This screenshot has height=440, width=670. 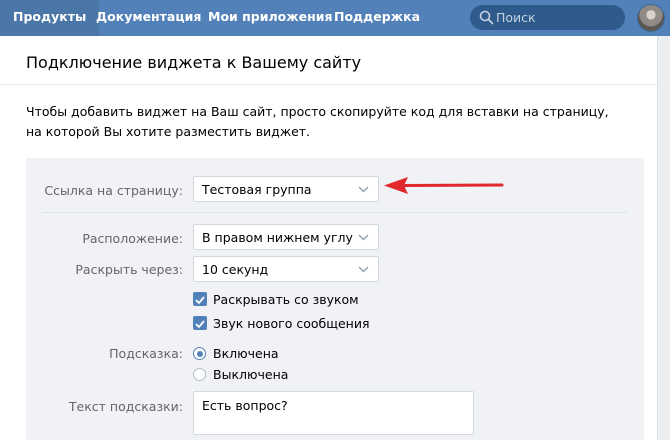 What do you see at coordinates (657, 238) in the screenshot?
I see `card-right-border` at bounding box center [657, 238].